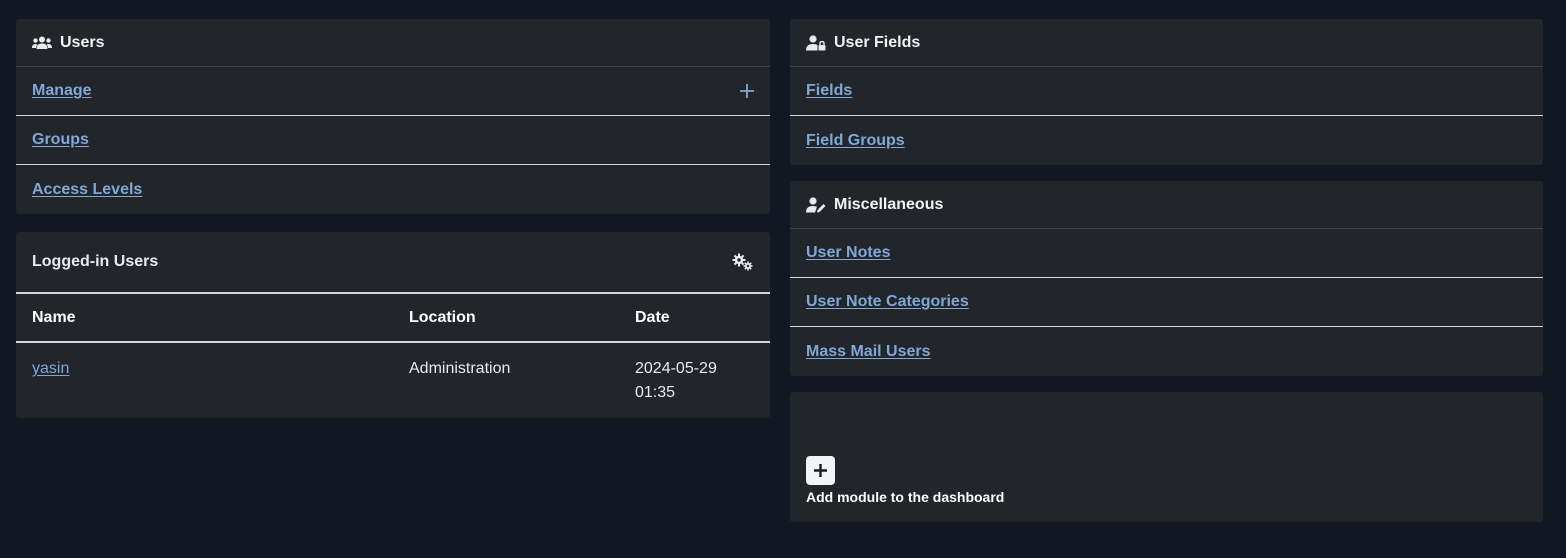 The image size is (1566, 558). What do you see at coordinates (1166, 302) in the screenshot?
I see `list-item-user-note-categories: User Note Categories` at bounding box center [1166, 302].